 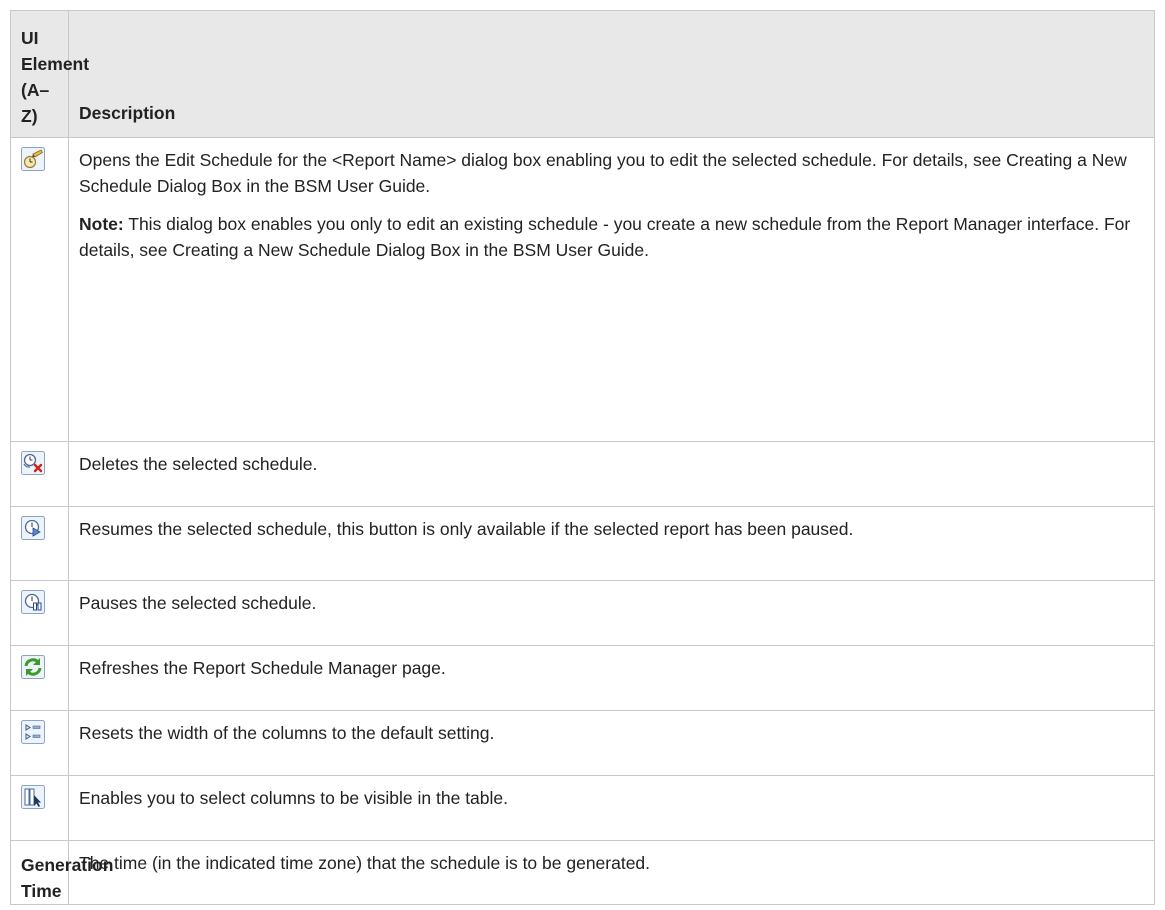 What do you see at coordinates (61, 872) in the screenshot?
I see `ui-element-name: Generation Time` at bounding box center [61, 872].